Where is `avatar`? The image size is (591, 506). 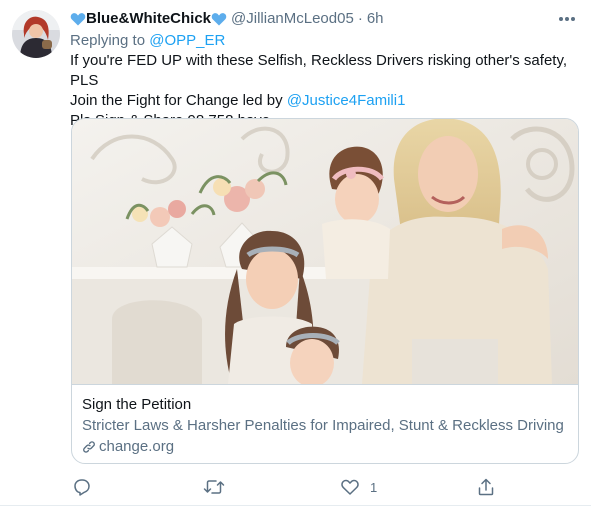
avatar is located at coordinates (36, 34).